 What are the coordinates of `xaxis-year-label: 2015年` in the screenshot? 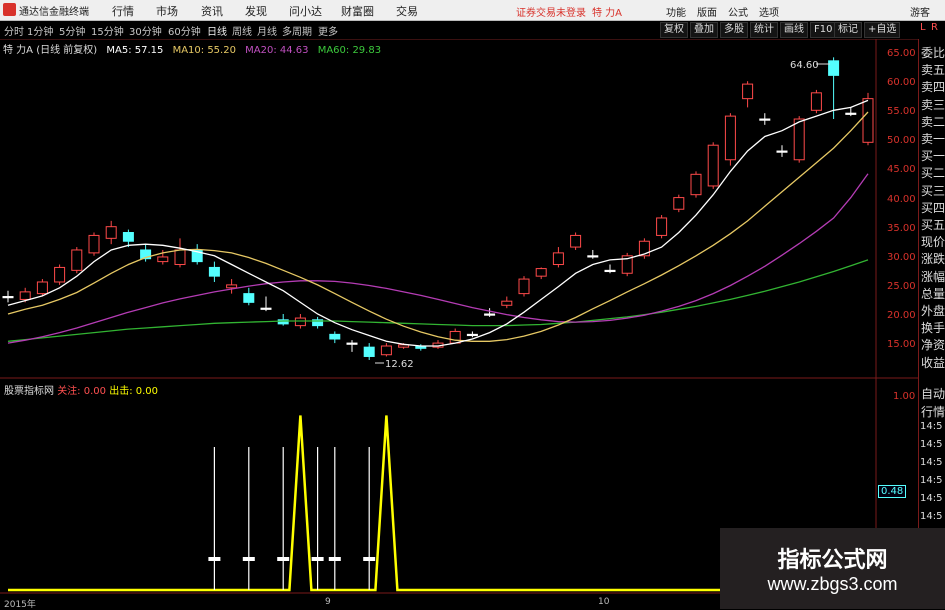 It's located at (20, 605).